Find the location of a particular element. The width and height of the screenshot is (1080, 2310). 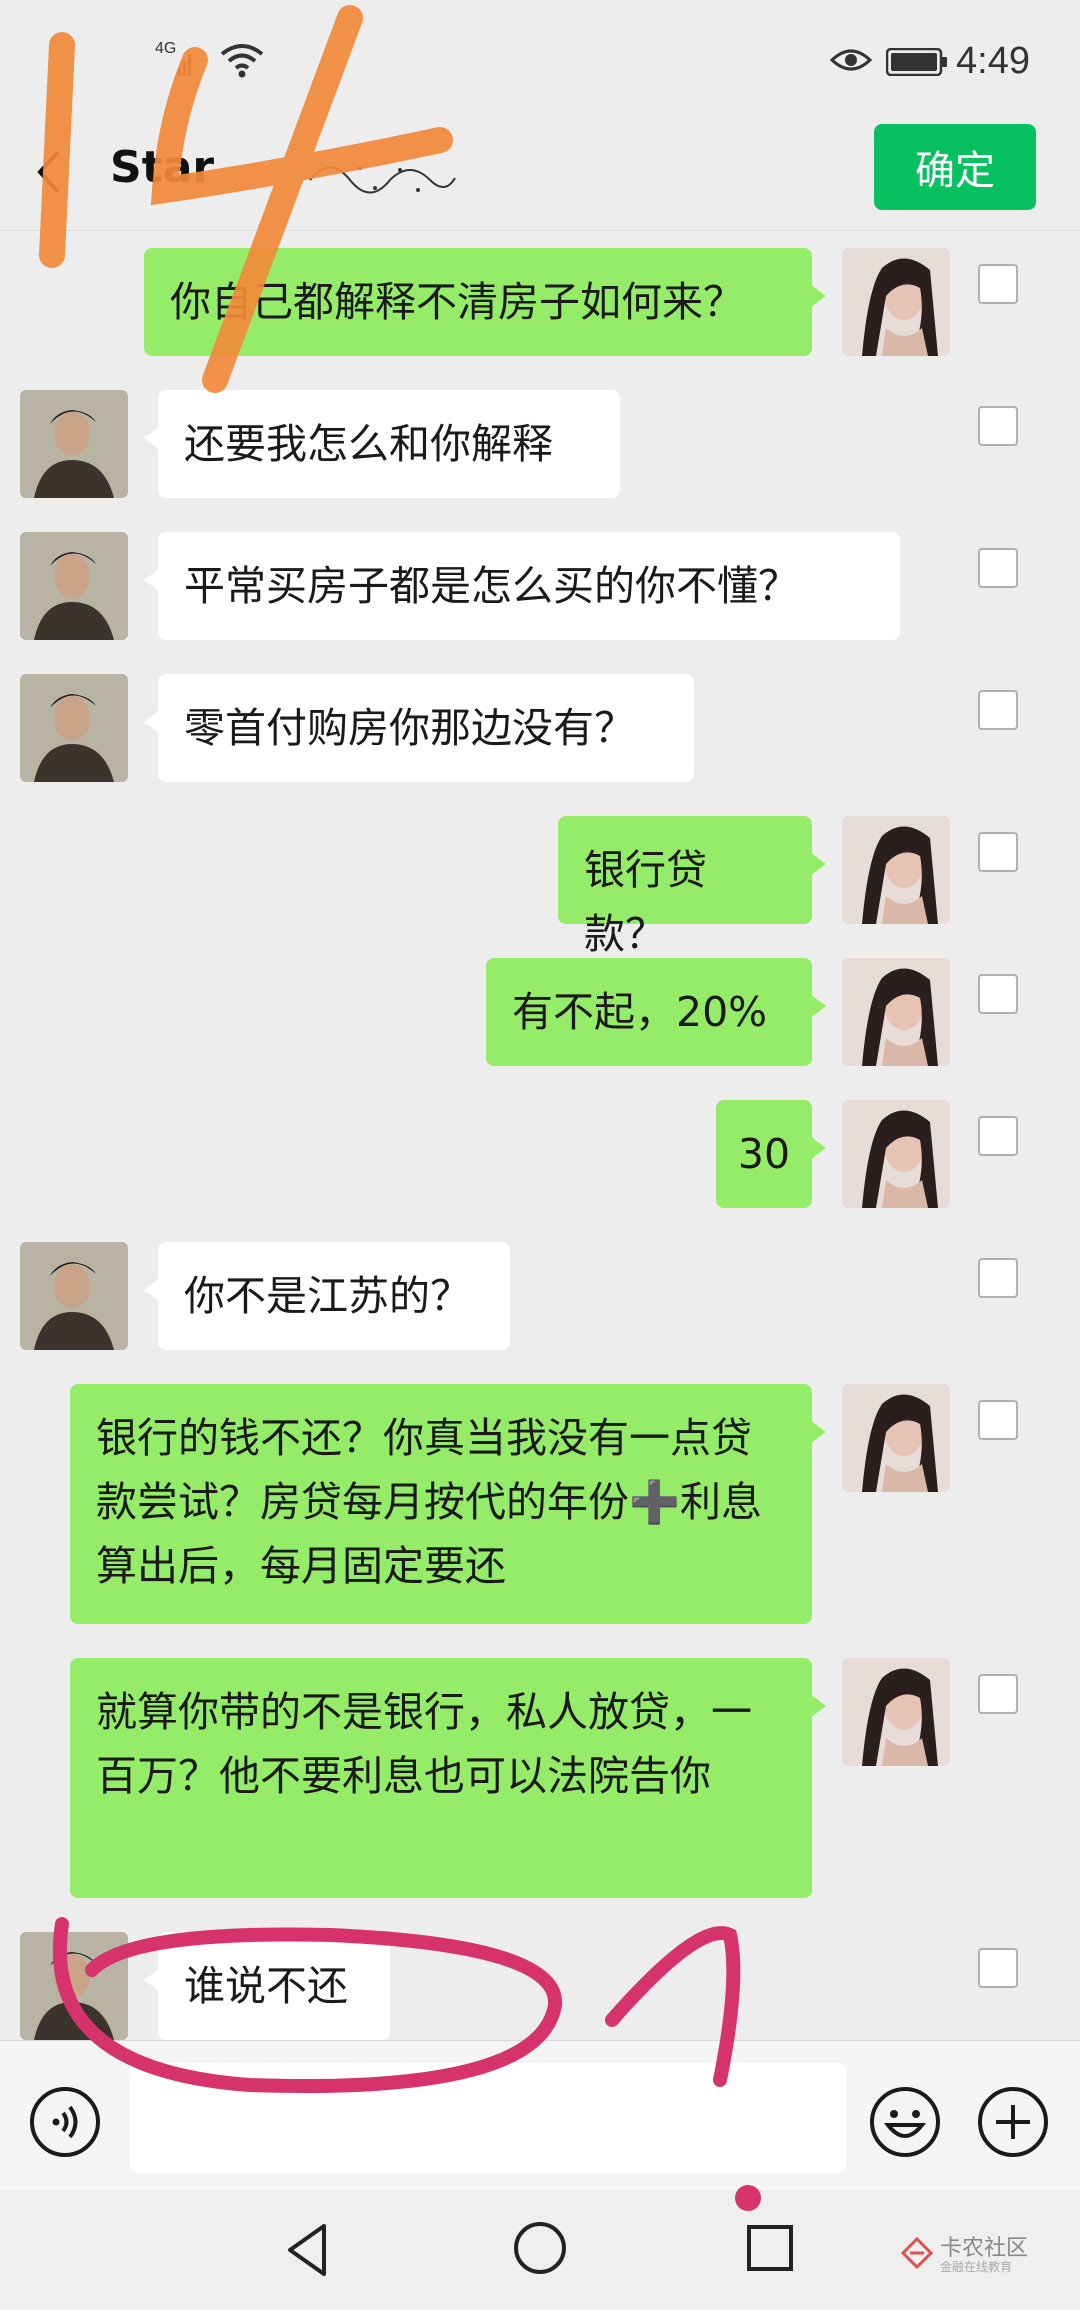

nav-home-icon is located at coordinates (540, 2248).